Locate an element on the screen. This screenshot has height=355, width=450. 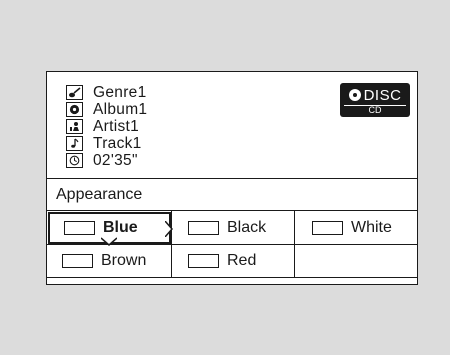
album-row: Album1 is located at coordinates (106, 109).